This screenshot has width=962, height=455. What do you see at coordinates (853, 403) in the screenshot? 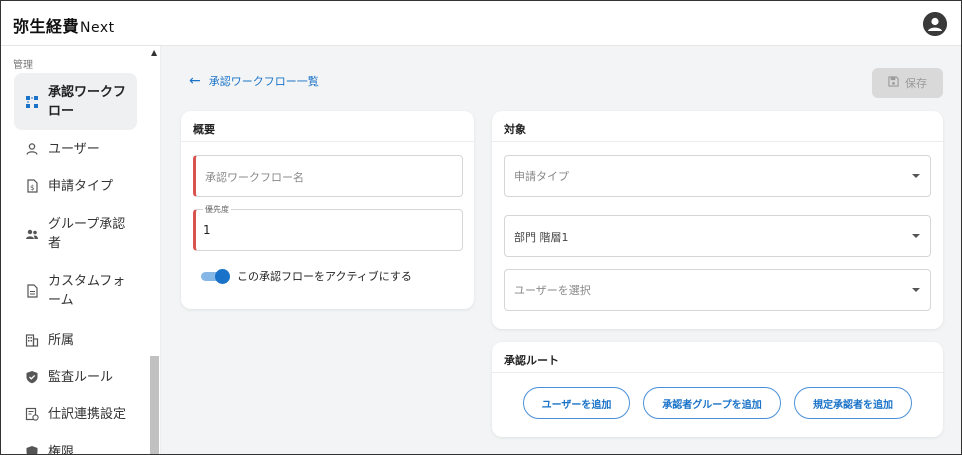
I see `add-fixed-approver-button: 規定承認者を追加` at bounding box center [853, 403].